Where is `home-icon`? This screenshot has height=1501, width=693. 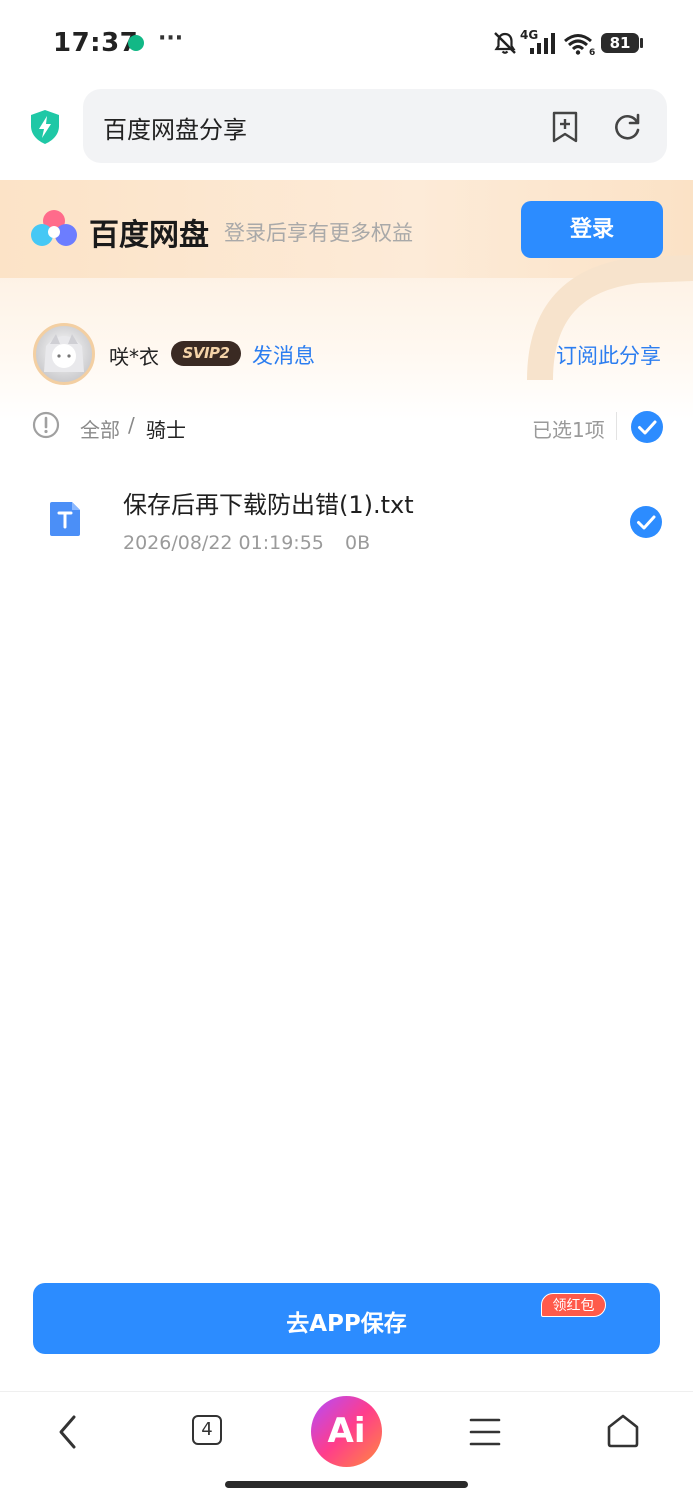 home-icon is located at coordinates (623, 1431).